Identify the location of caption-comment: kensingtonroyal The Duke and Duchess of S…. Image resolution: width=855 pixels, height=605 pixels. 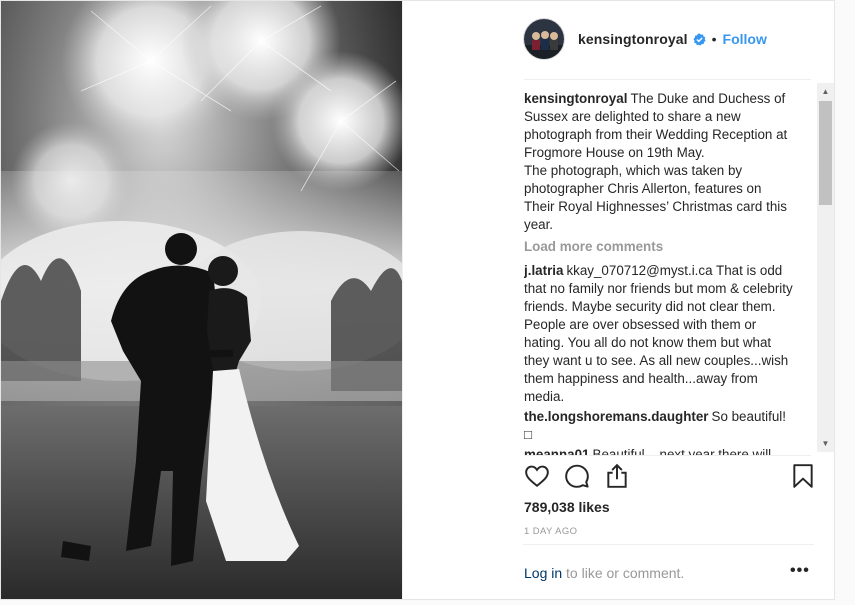
(667, 162).